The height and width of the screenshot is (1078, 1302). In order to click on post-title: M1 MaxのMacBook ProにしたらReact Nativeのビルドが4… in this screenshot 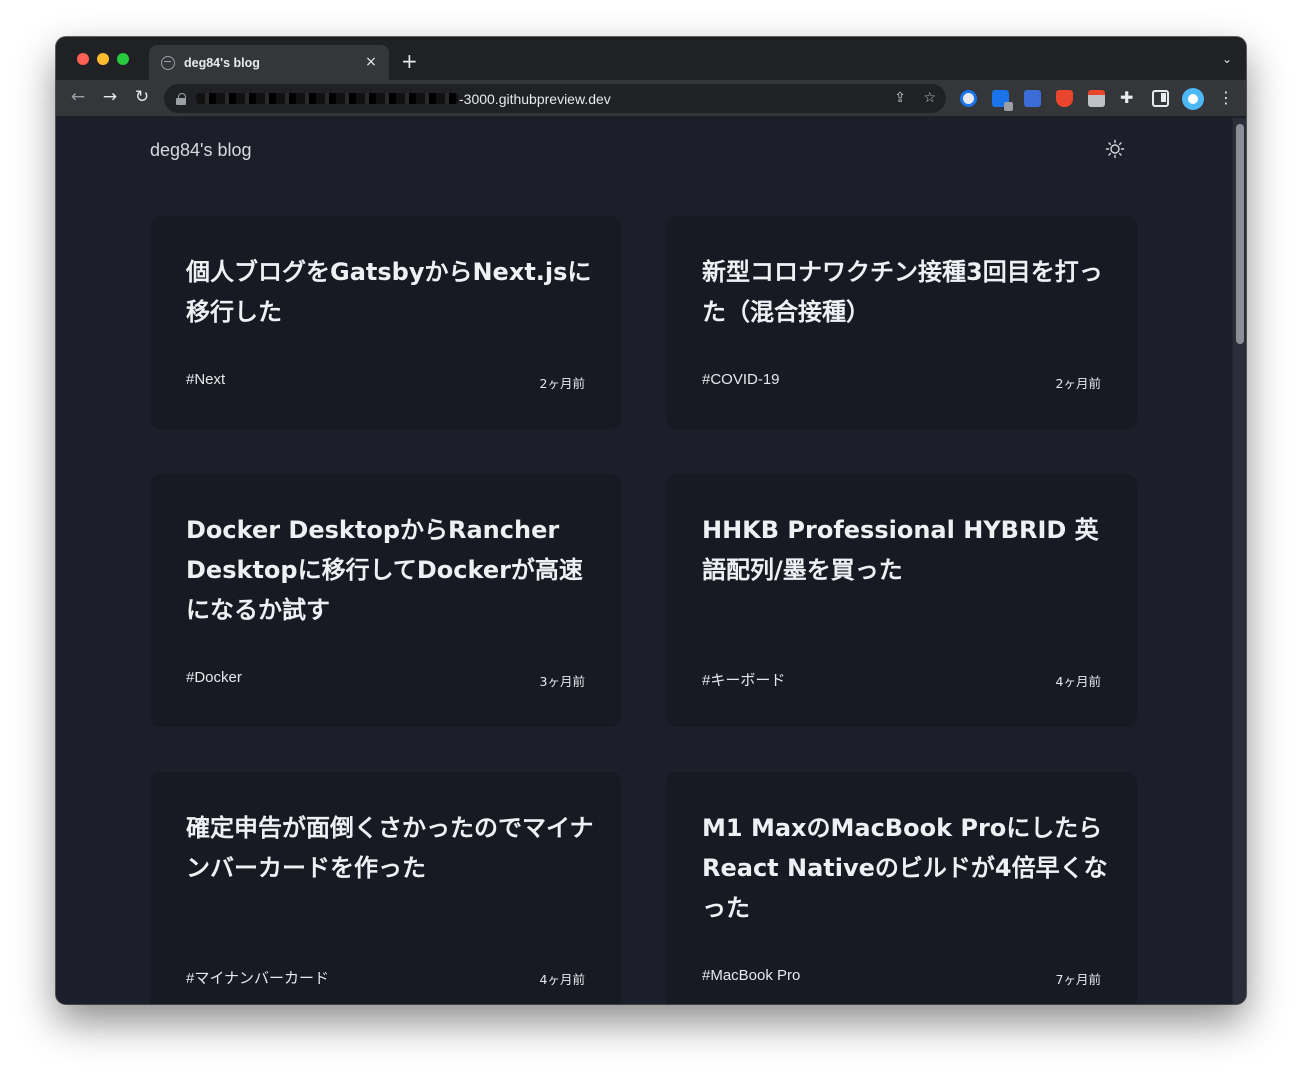, I will do `click(907, 868)`.